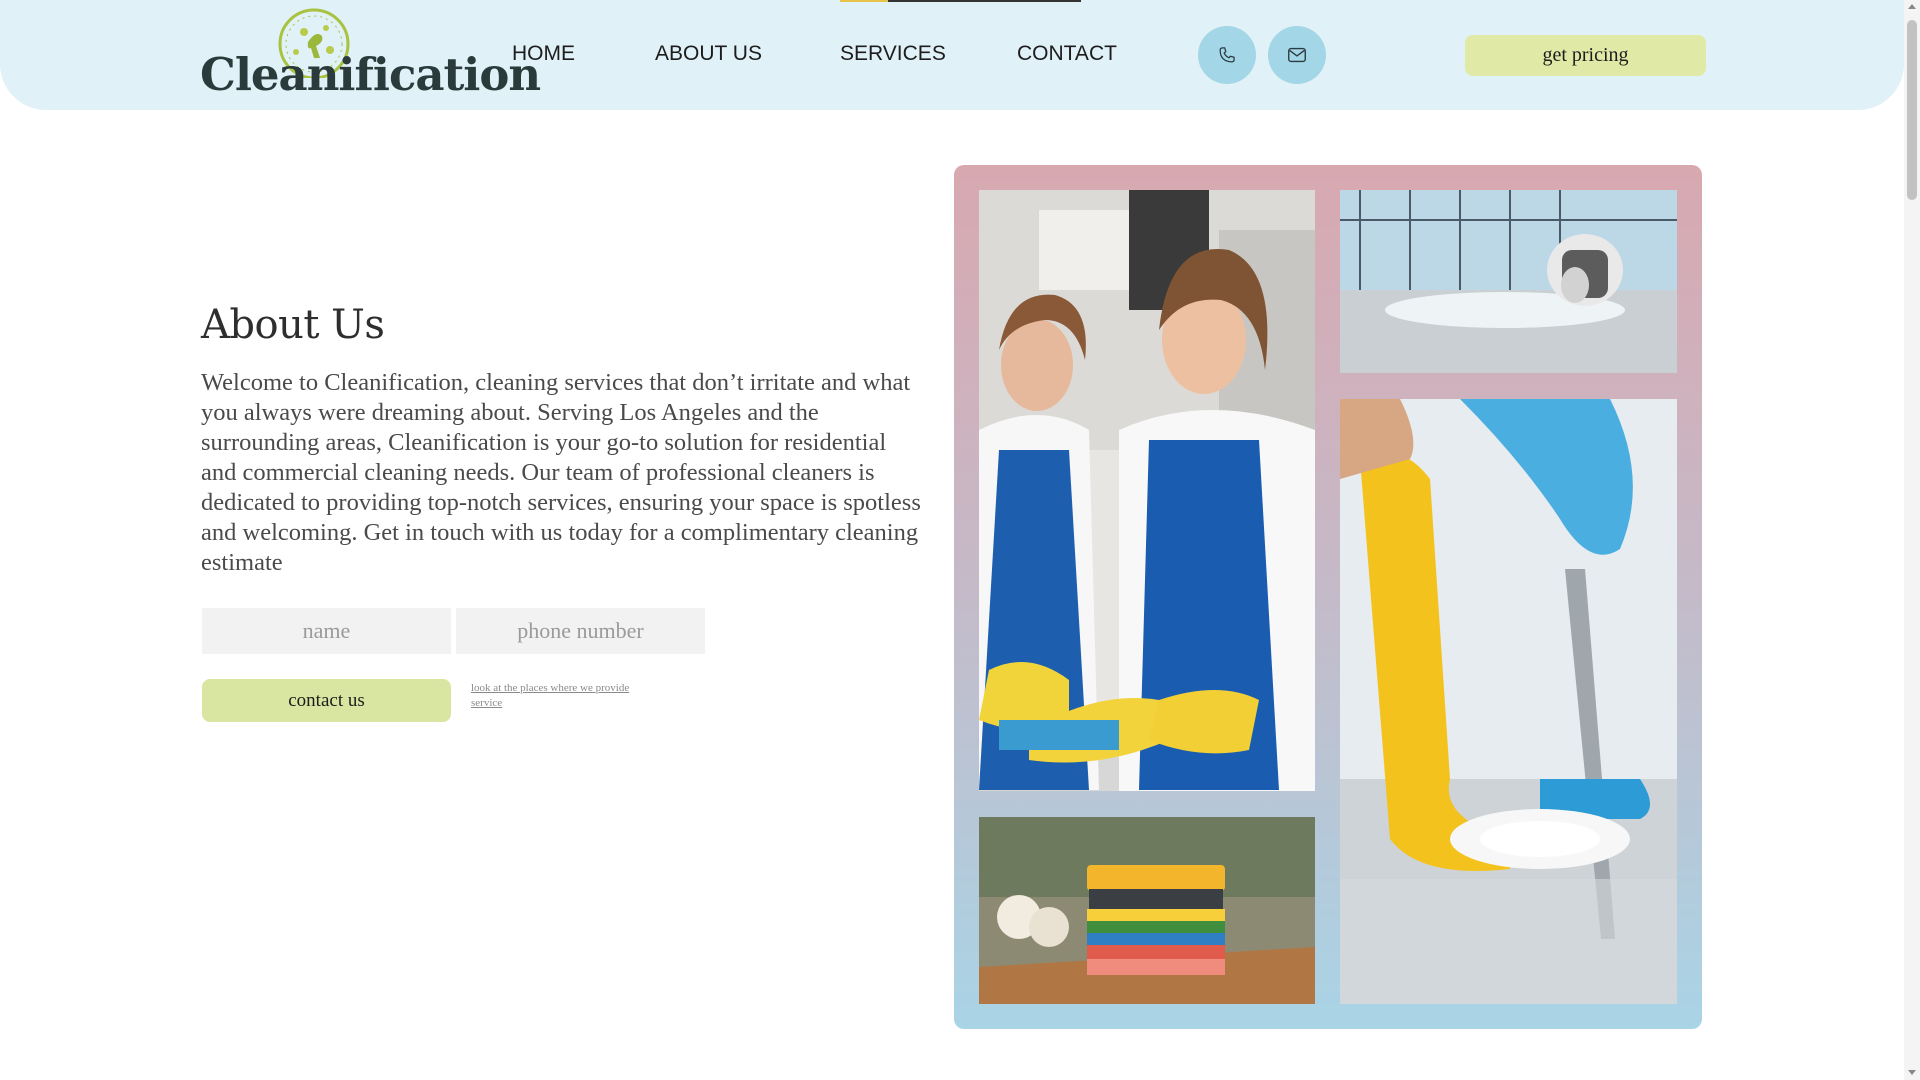  I want to click on about-title: About Us, so click(293, 325).